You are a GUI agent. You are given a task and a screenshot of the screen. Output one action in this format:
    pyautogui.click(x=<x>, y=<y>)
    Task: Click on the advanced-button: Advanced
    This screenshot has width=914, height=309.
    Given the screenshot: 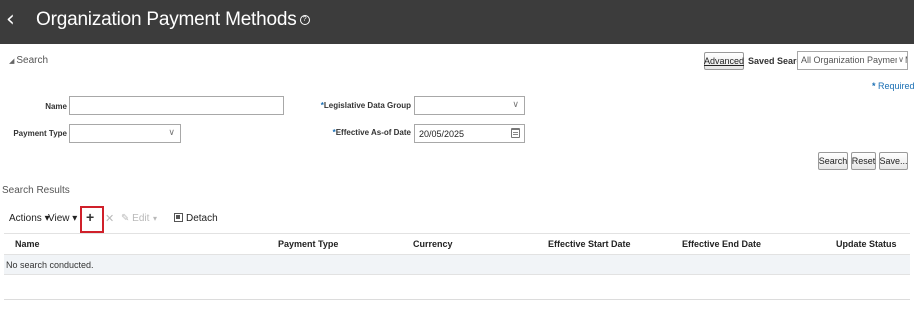 What is the action you would take?
    pyautogui.click(x=724, y=61)
    